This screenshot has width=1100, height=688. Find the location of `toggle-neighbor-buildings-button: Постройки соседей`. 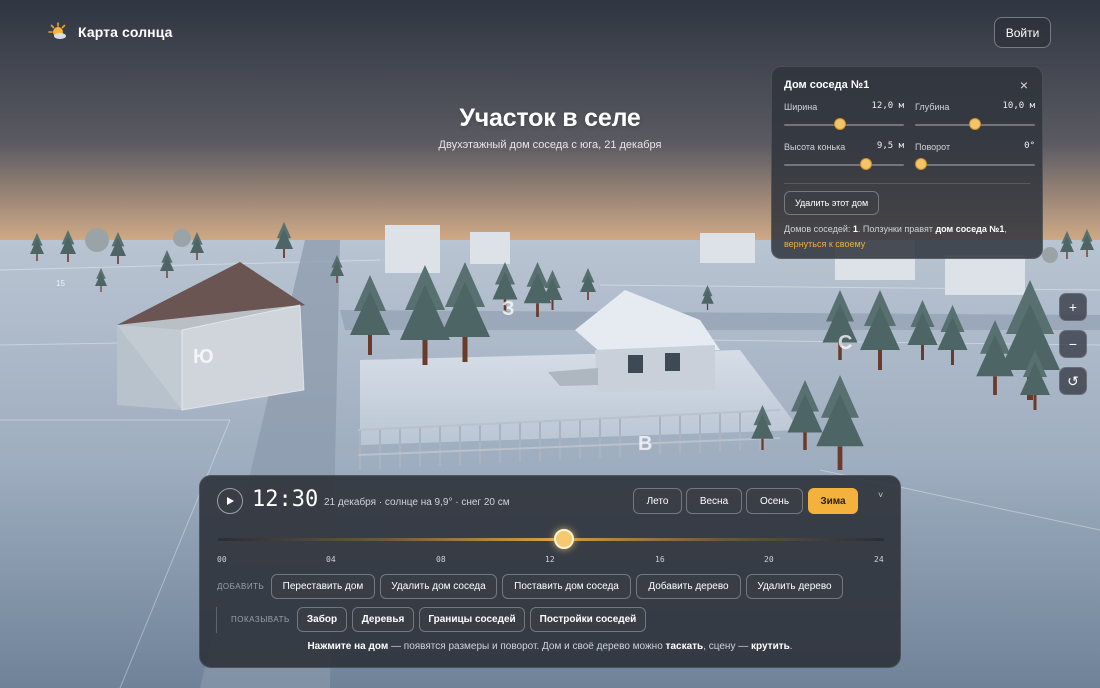

toggle-neighbor-buildings-button: Постройки соседей is located at coordinates (588, 619).